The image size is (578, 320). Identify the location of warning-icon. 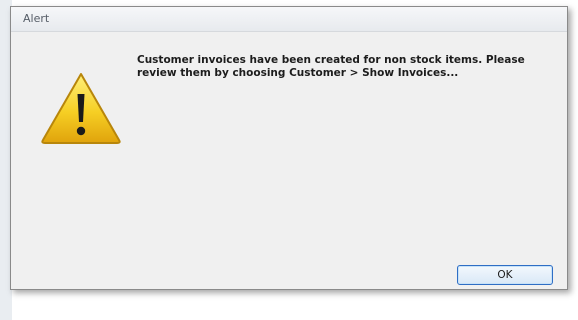
(81, 108).